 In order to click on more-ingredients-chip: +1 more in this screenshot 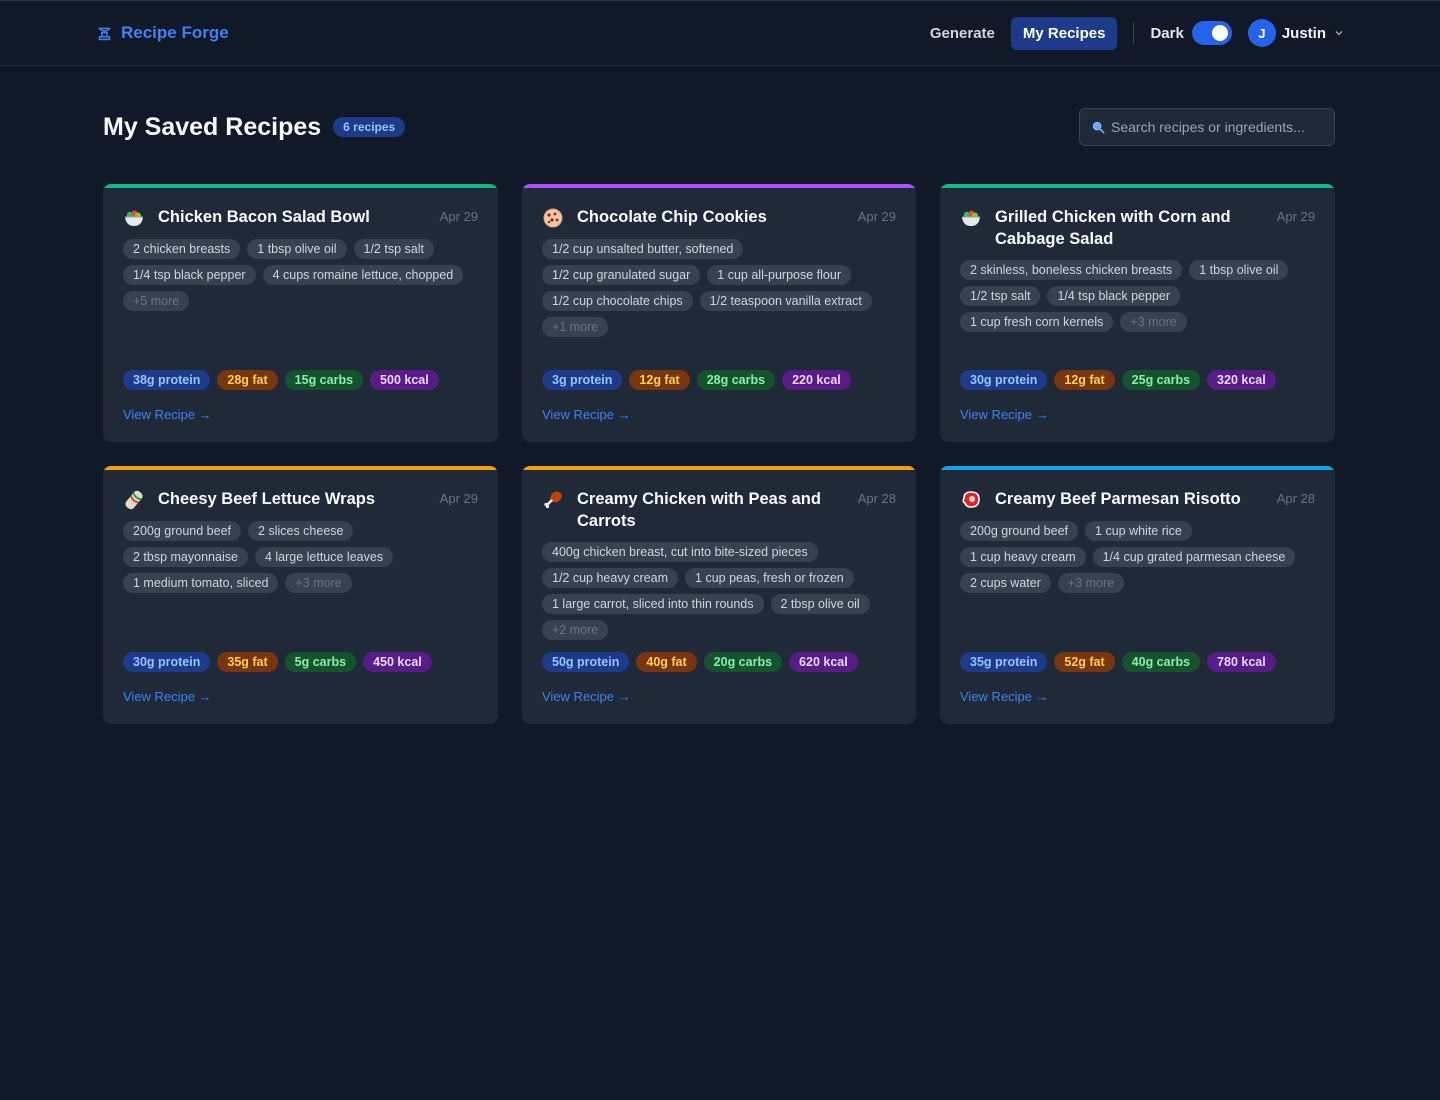, I will do `click(575, 327)`.